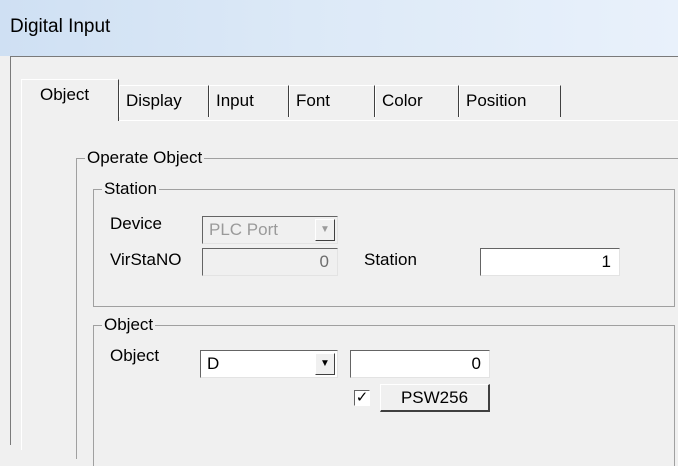  What do you see at coordinates (313, 100) in the screenshot?
I see `tab-font-label: Font` at bounding box center [313, 100].